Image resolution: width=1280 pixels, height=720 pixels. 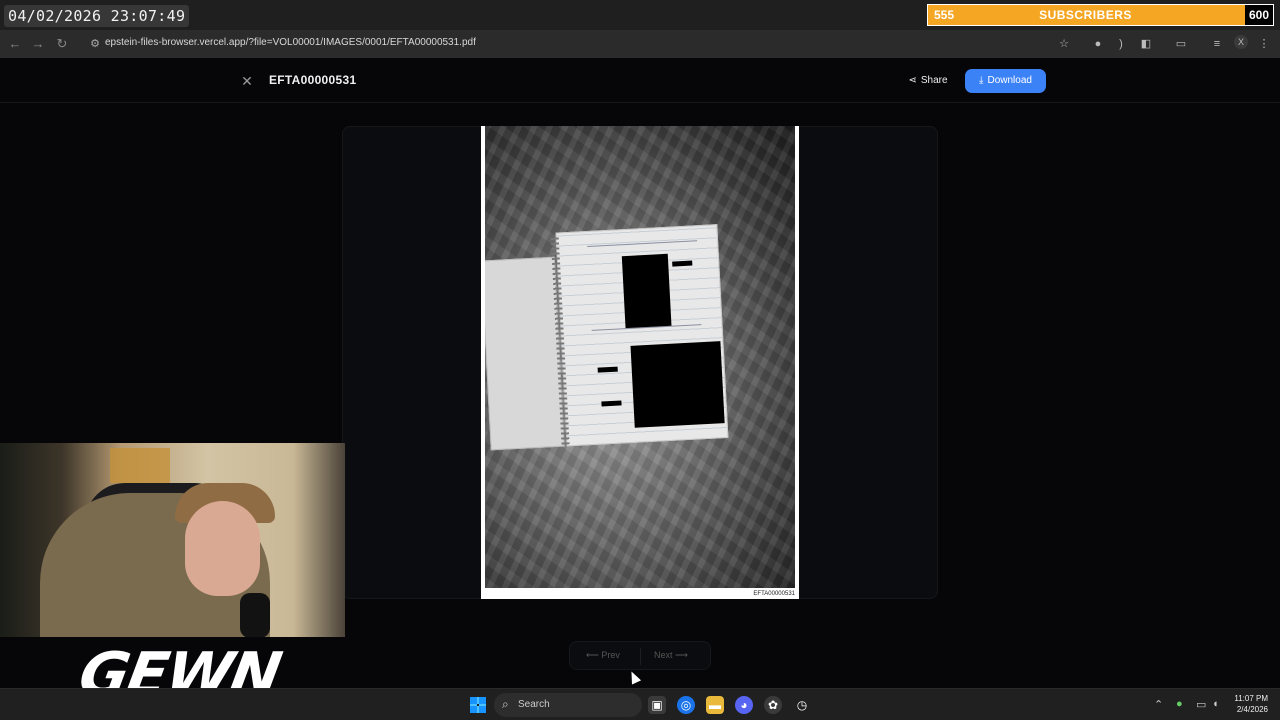 What do you see at coordinates (534, 704) in the screenshot?
I see `search-placeholder: Search` at bounding box center [534, 704].